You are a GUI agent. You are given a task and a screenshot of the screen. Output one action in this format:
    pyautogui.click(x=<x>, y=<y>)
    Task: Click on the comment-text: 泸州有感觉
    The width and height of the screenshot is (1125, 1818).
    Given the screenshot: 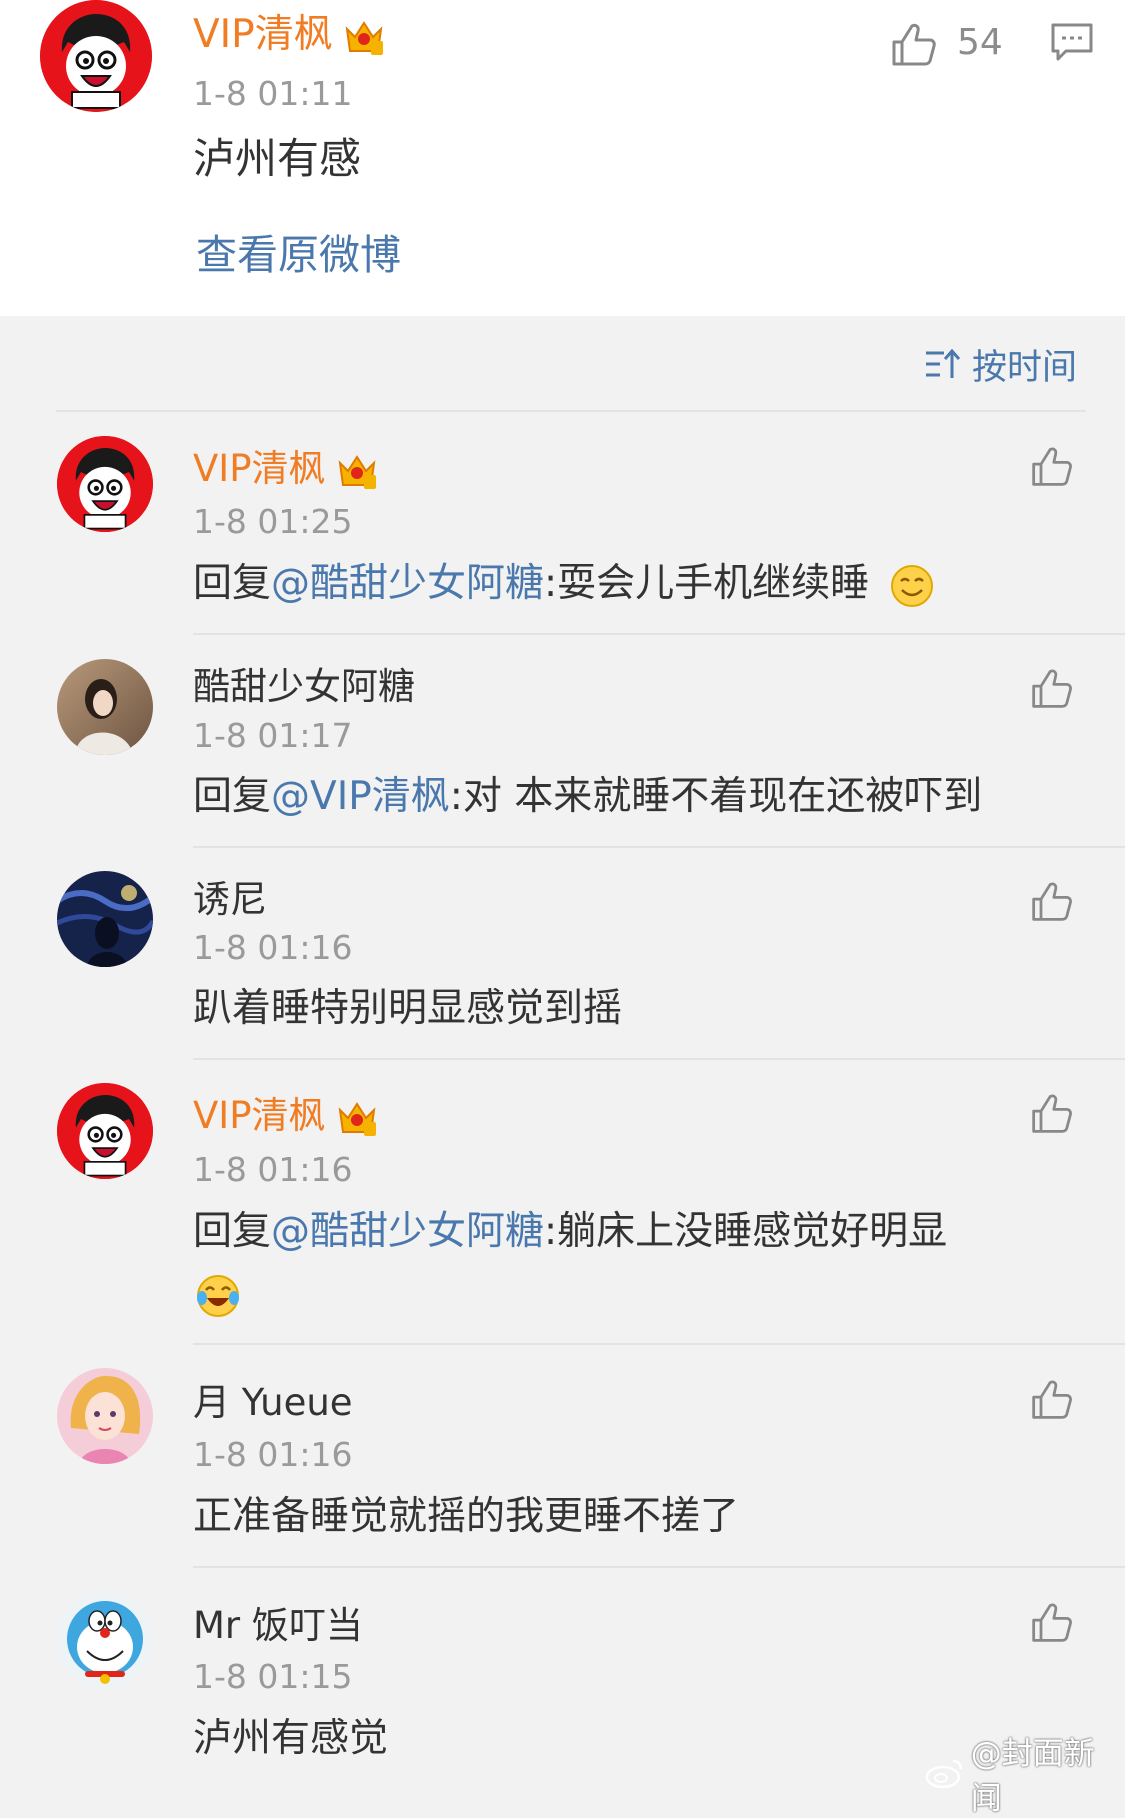 What is the action you would take?
    pyautogui.click(x=291, y=1738)
    